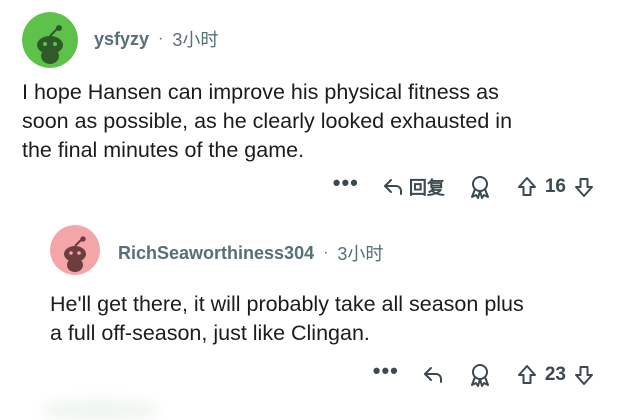 This screenshot has width=620, height=420. What do you see at coordinates (210, 333) in the screenshot?
I see `comment-body-line: a full off-season, just like Clingan.` at bounding box center [210, 333].